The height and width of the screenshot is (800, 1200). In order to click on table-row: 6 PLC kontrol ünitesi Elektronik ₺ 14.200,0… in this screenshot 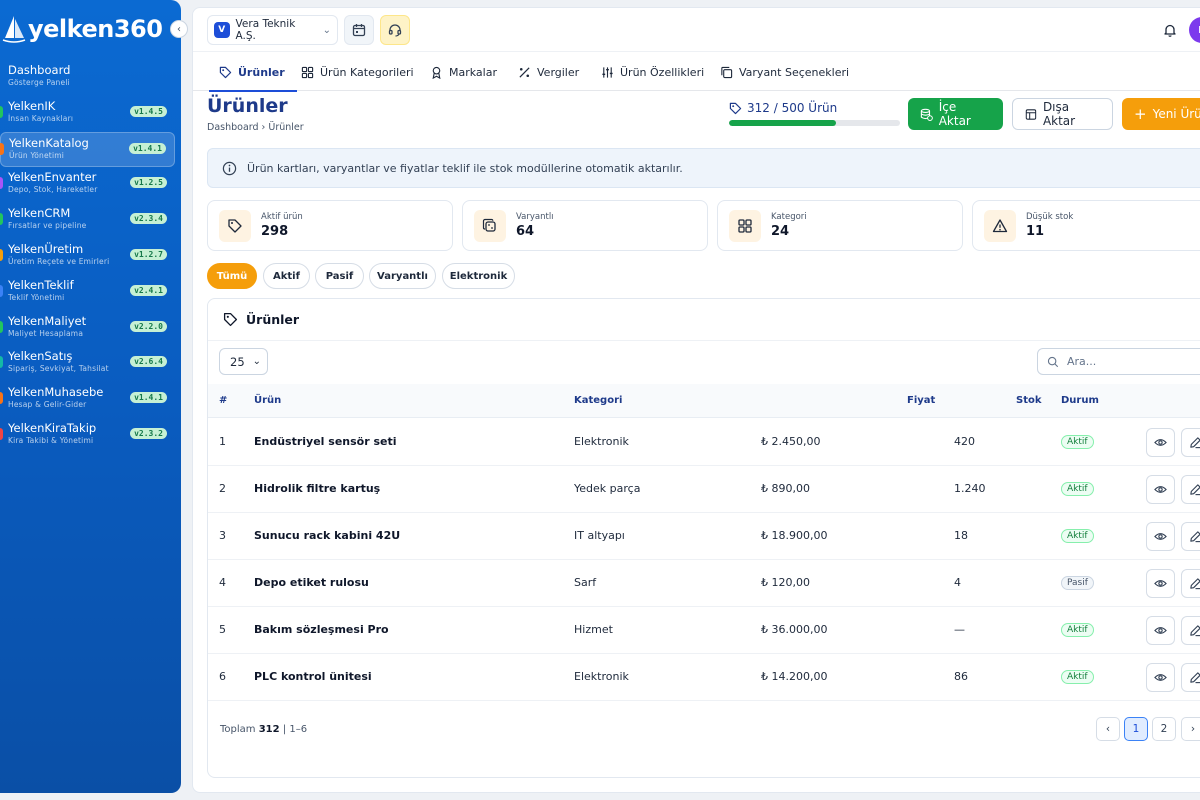, I will do `click(704, 677)`.